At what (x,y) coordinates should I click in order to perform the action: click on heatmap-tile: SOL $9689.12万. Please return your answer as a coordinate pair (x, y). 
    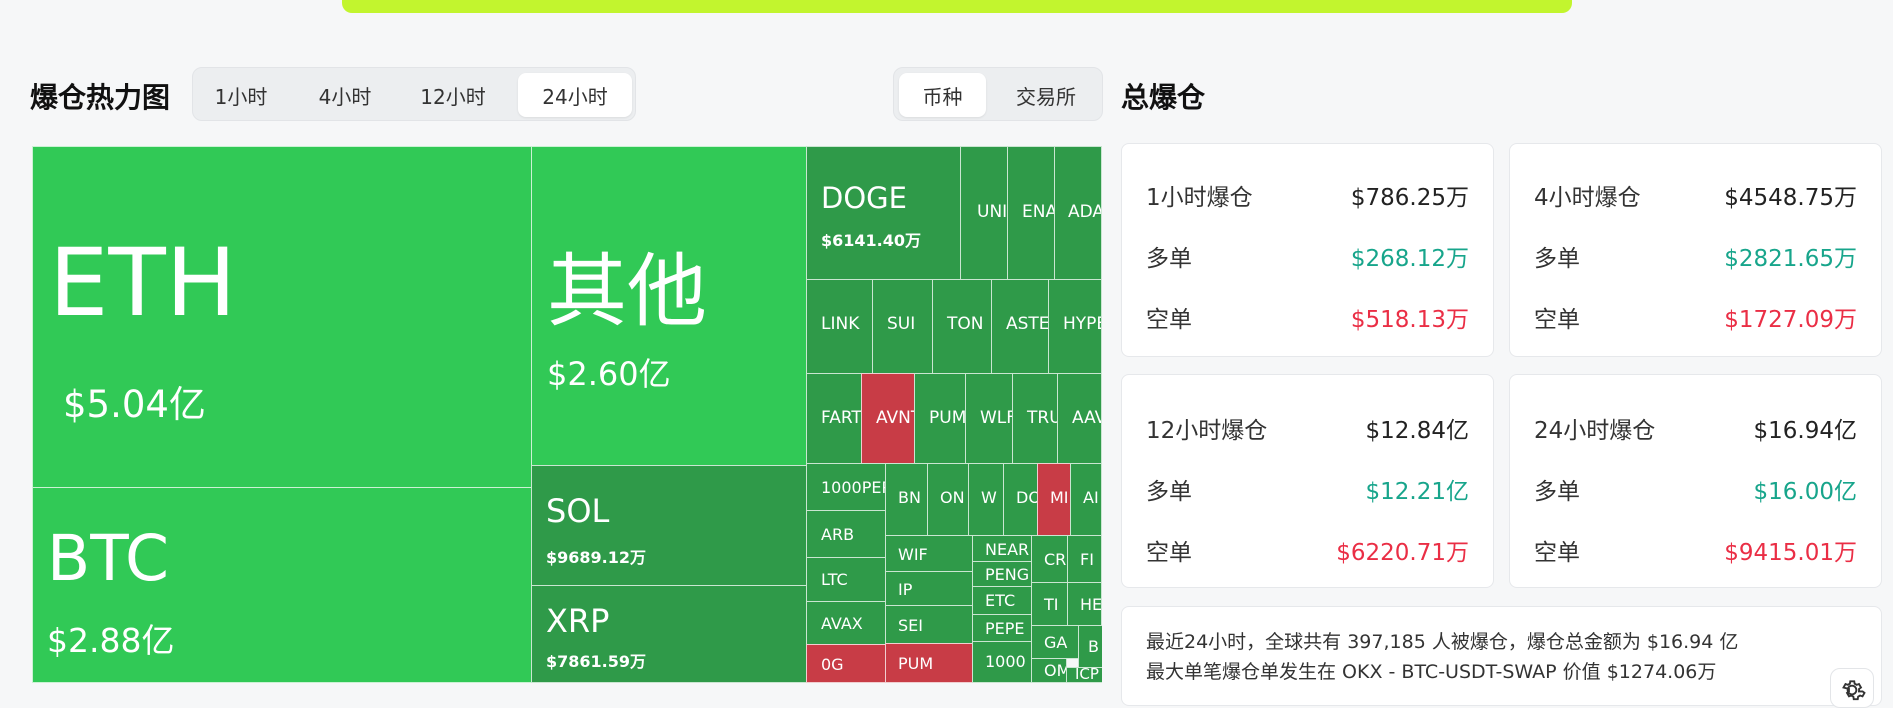
    Looking at the image, I should click on (669, 525).